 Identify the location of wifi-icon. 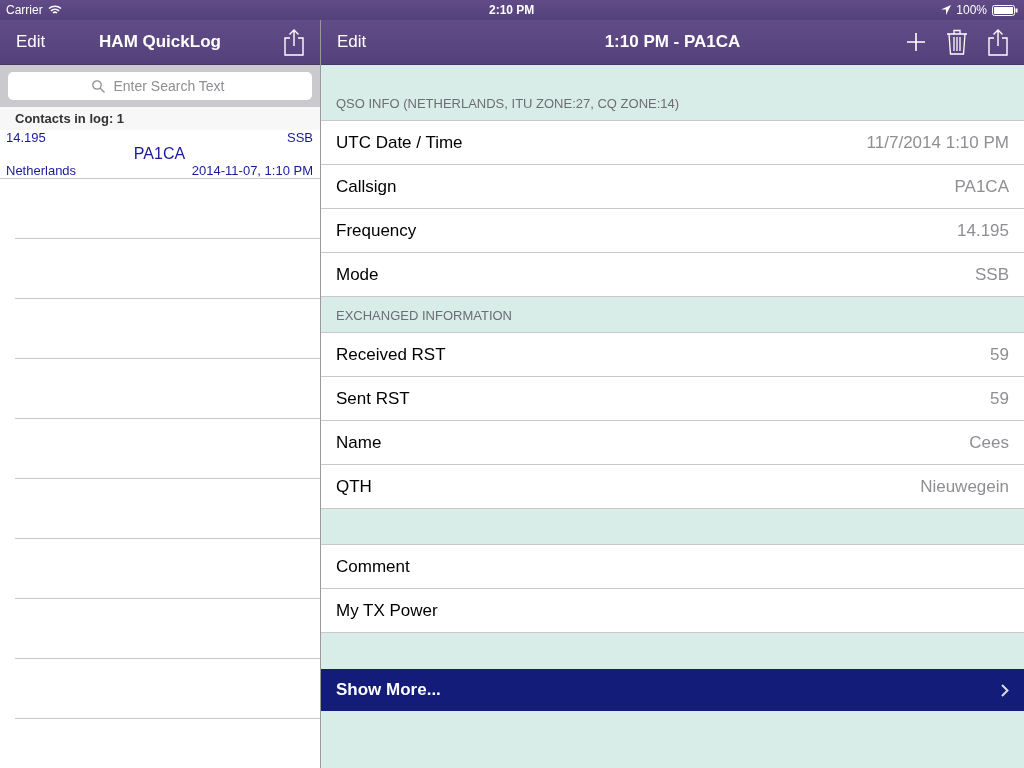
(54, 10).